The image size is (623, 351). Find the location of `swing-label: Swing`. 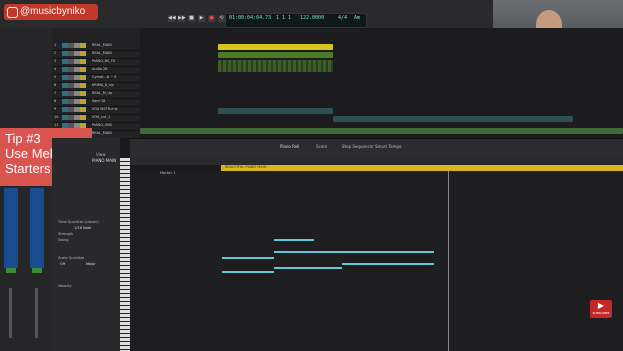

swing-label: Swing is located at coordinates (63, 240).